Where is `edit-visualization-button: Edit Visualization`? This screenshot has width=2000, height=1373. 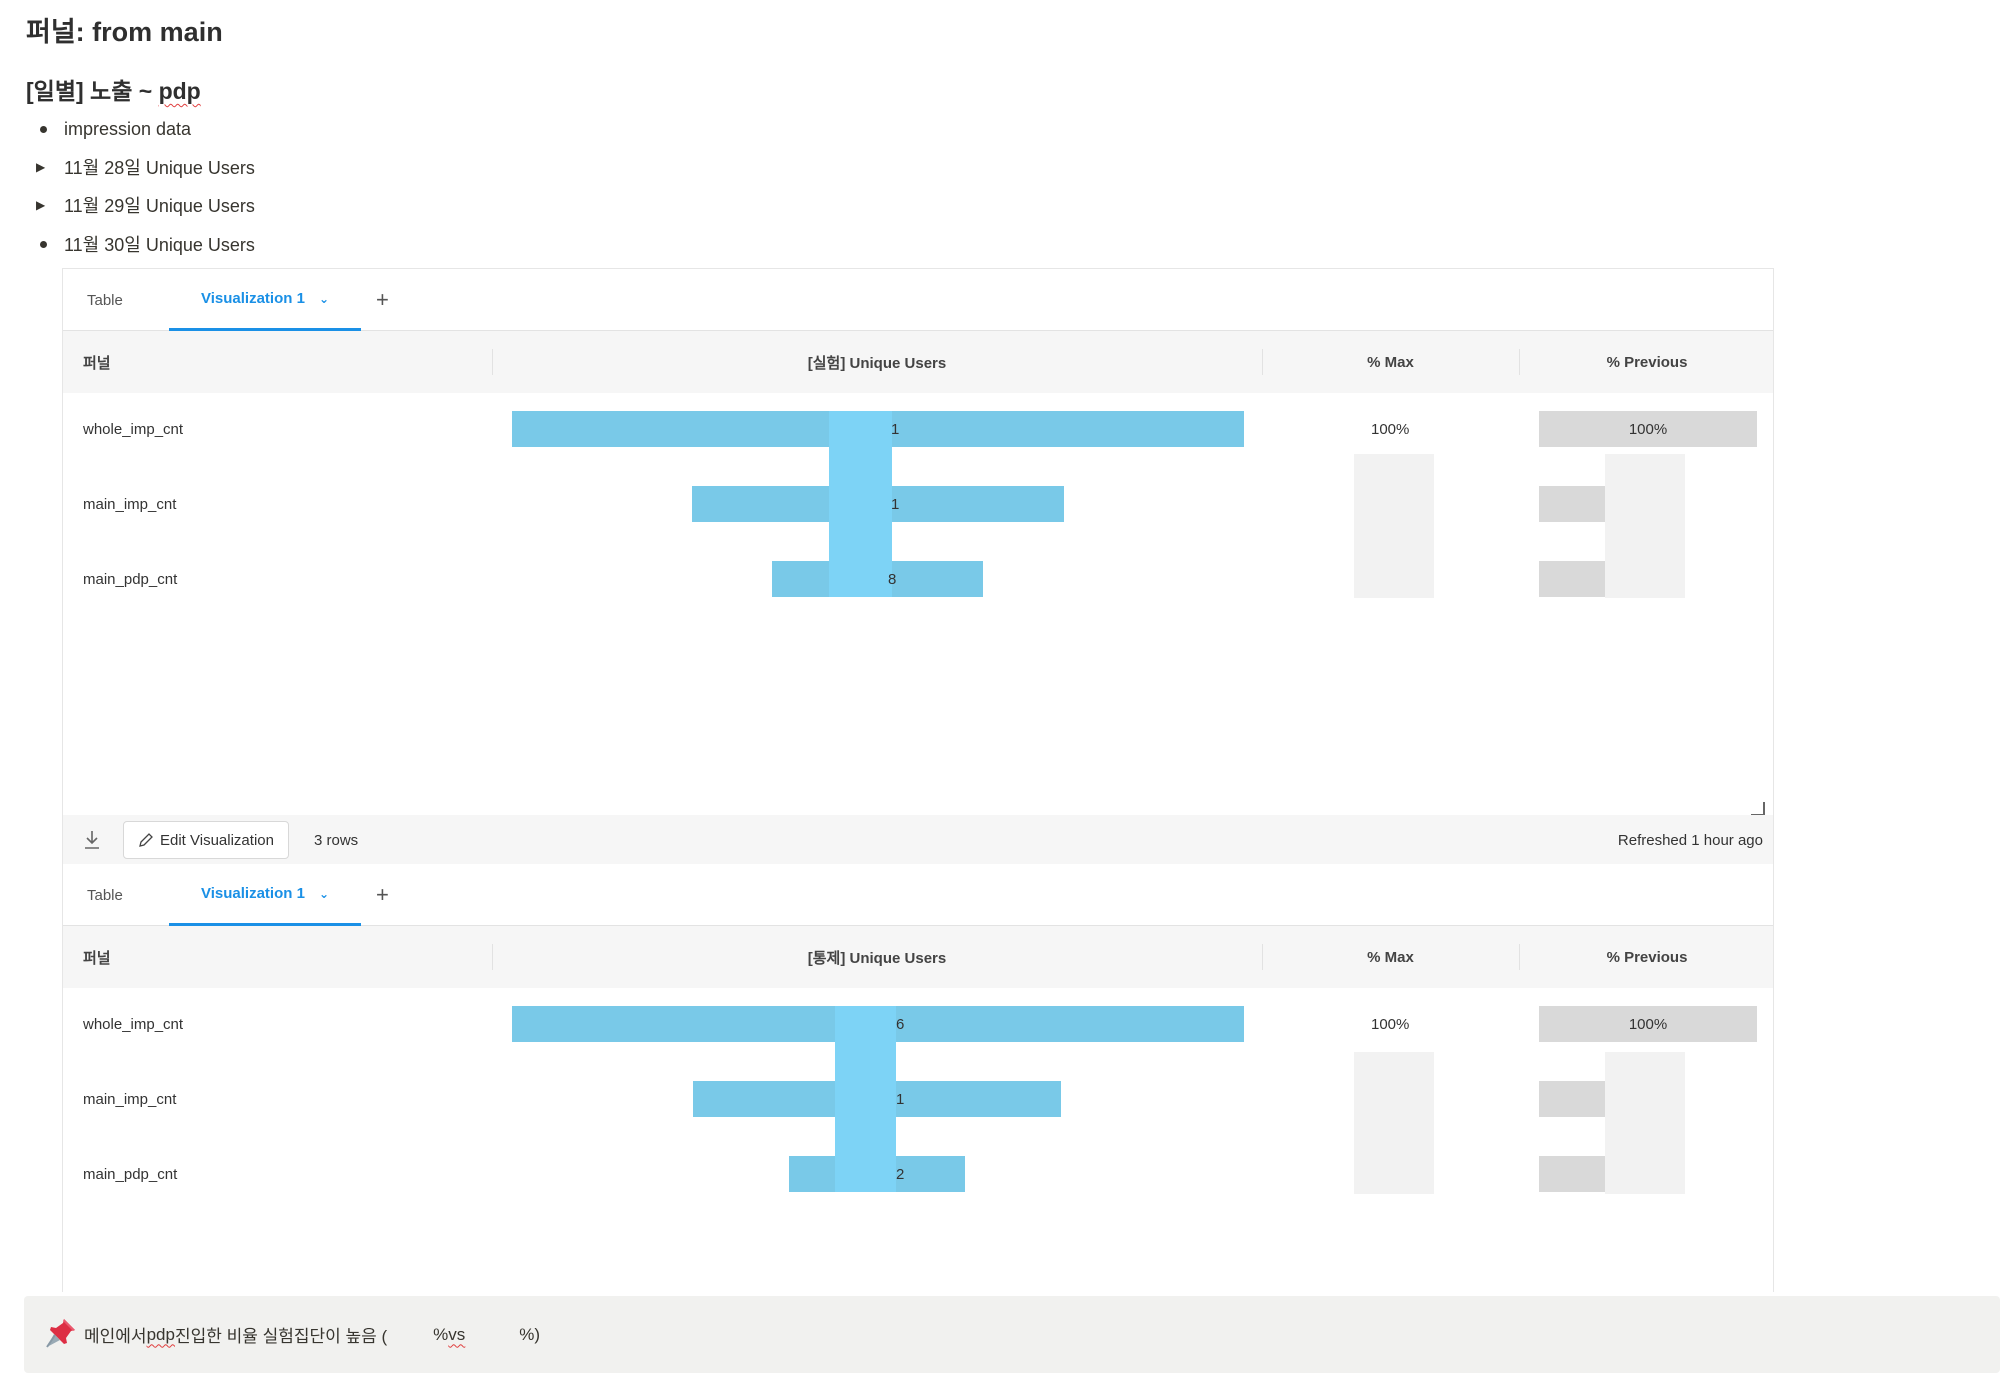 edit-visualization-button: Edit Visualization is located at coordinates (206, 840).